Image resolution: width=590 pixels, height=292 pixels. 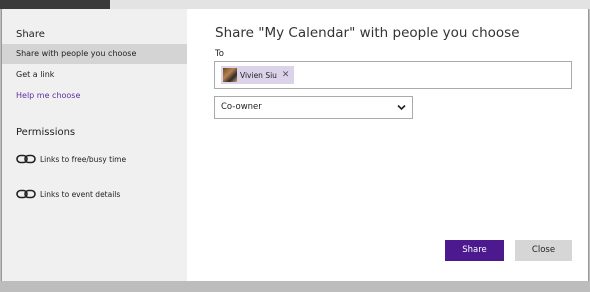 I want to click on recipient-chip: Vivien Siu ✕, so click(x=258, y=75).